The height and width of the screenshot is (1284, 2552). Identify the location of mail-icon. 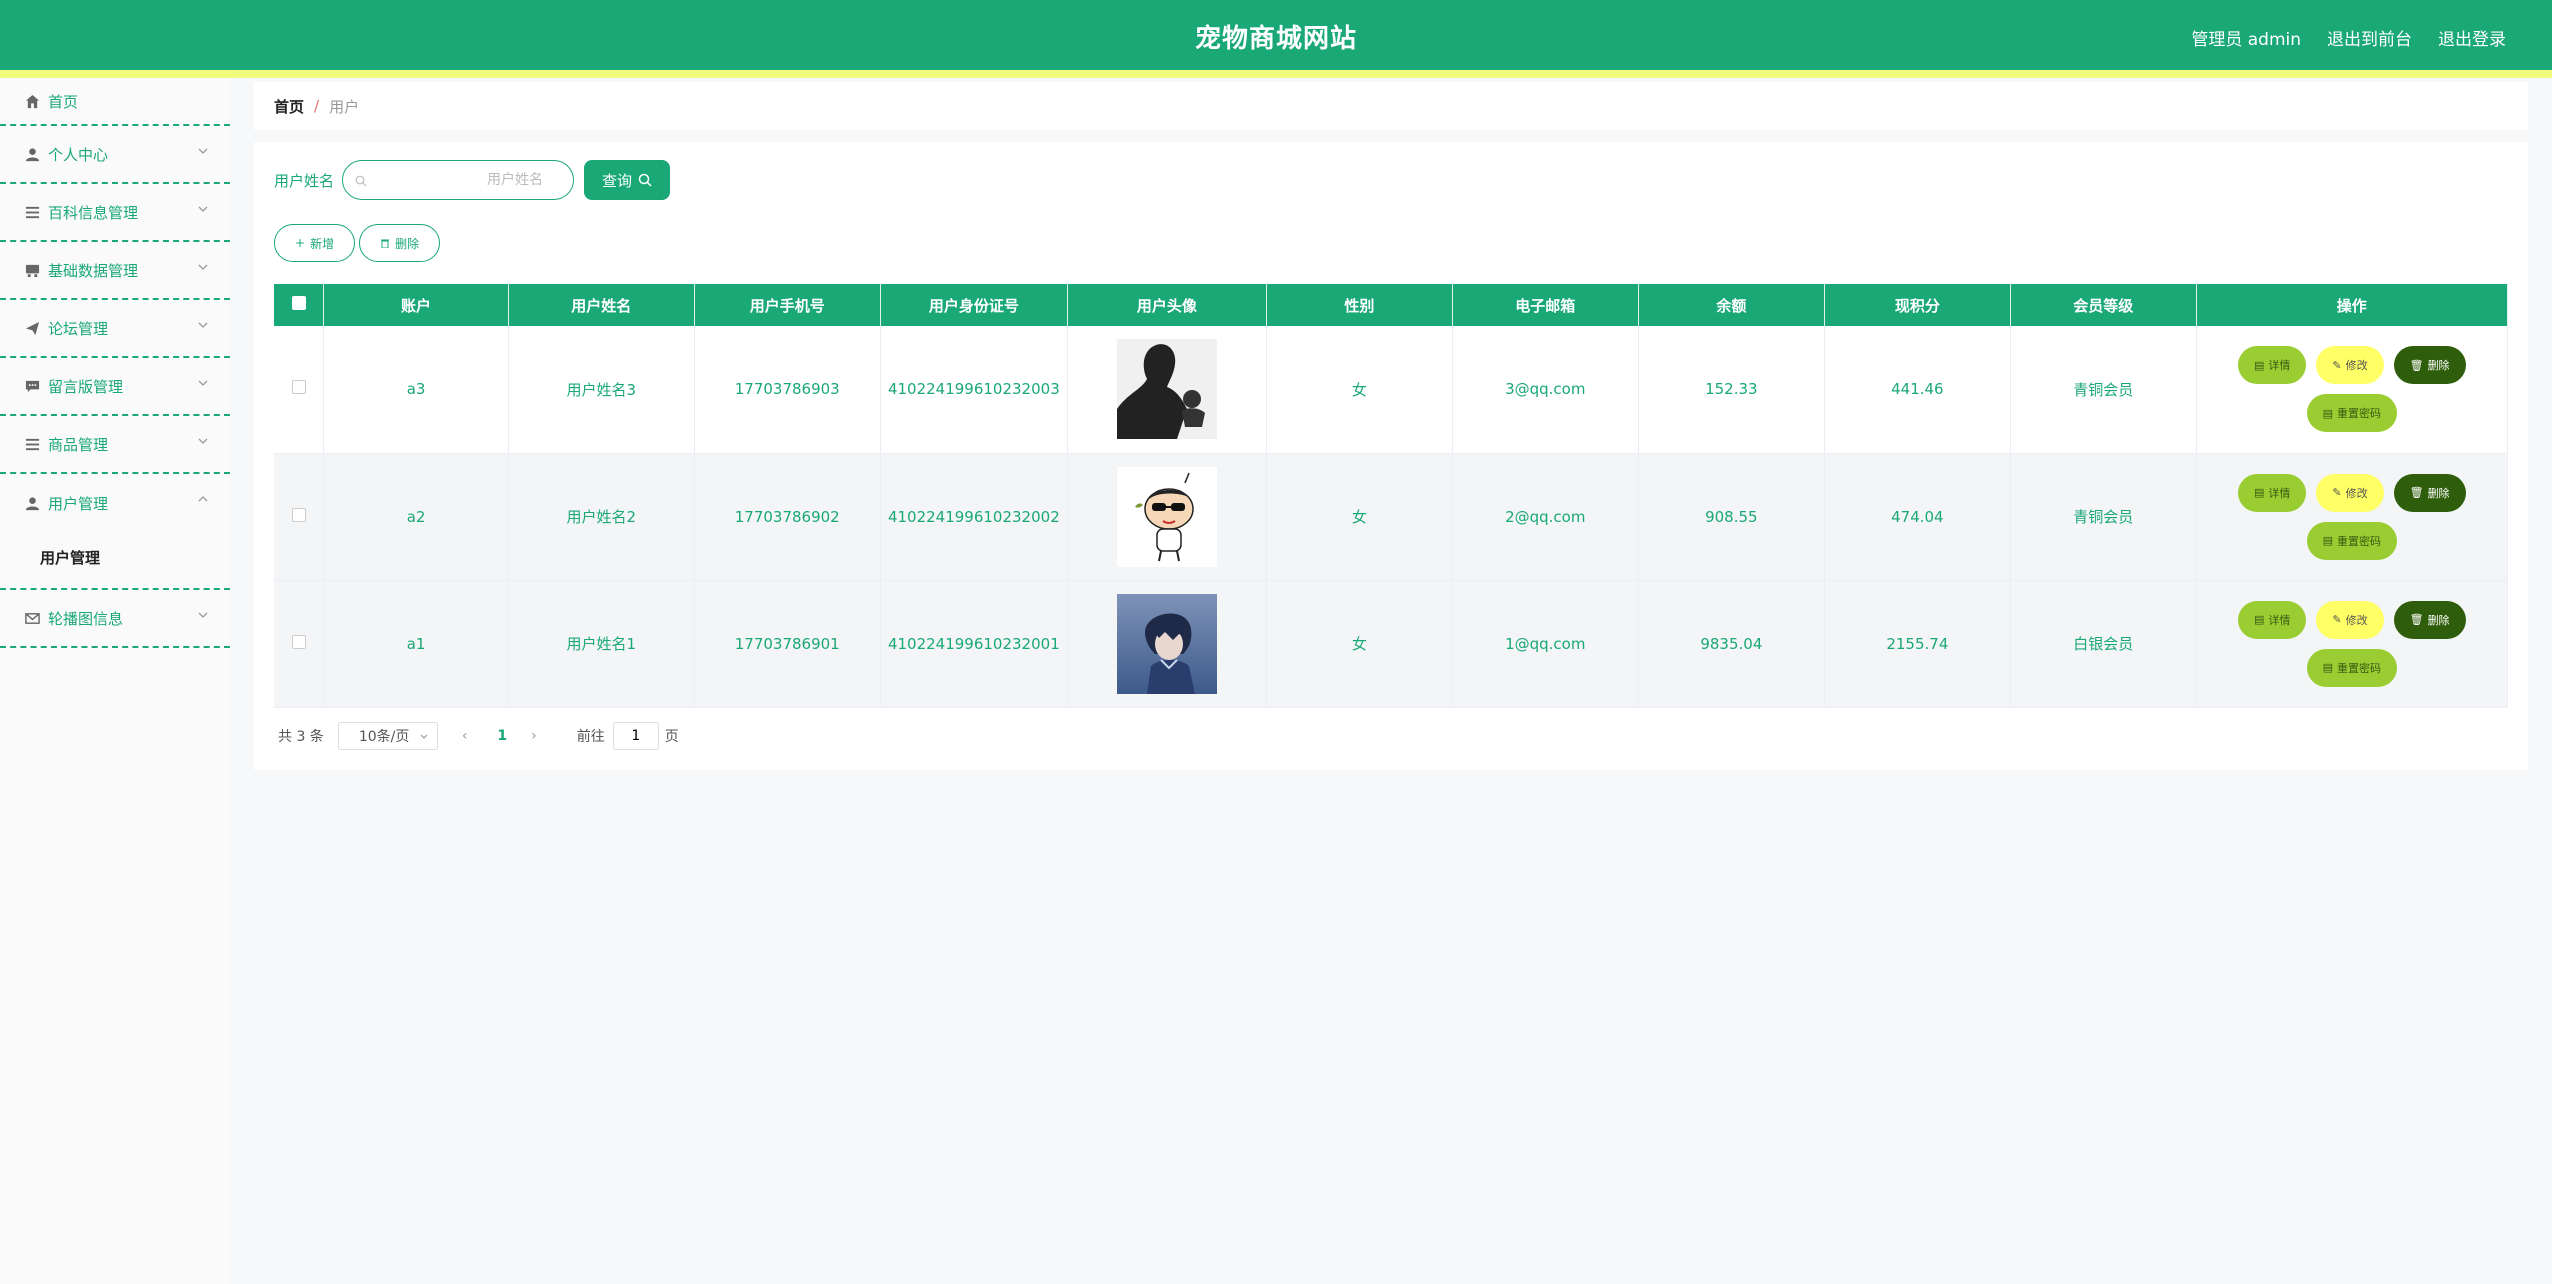
(32, 618).